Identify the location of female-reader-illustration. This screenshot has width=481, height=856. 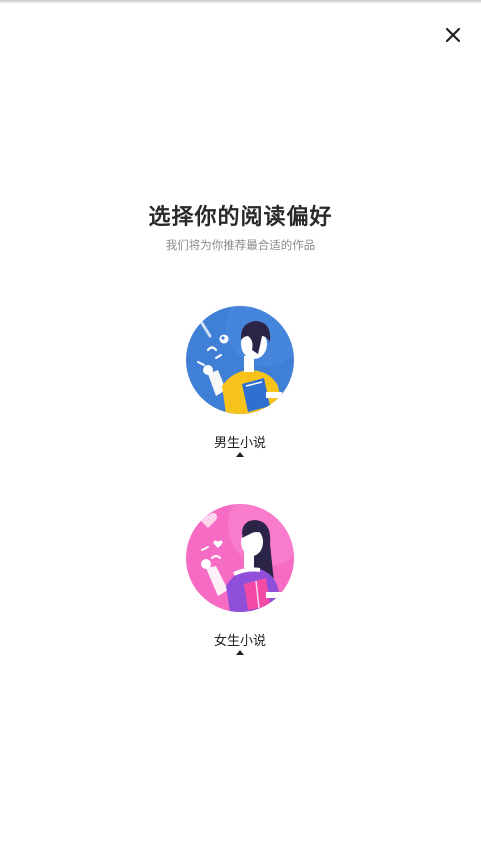
(240, 558).